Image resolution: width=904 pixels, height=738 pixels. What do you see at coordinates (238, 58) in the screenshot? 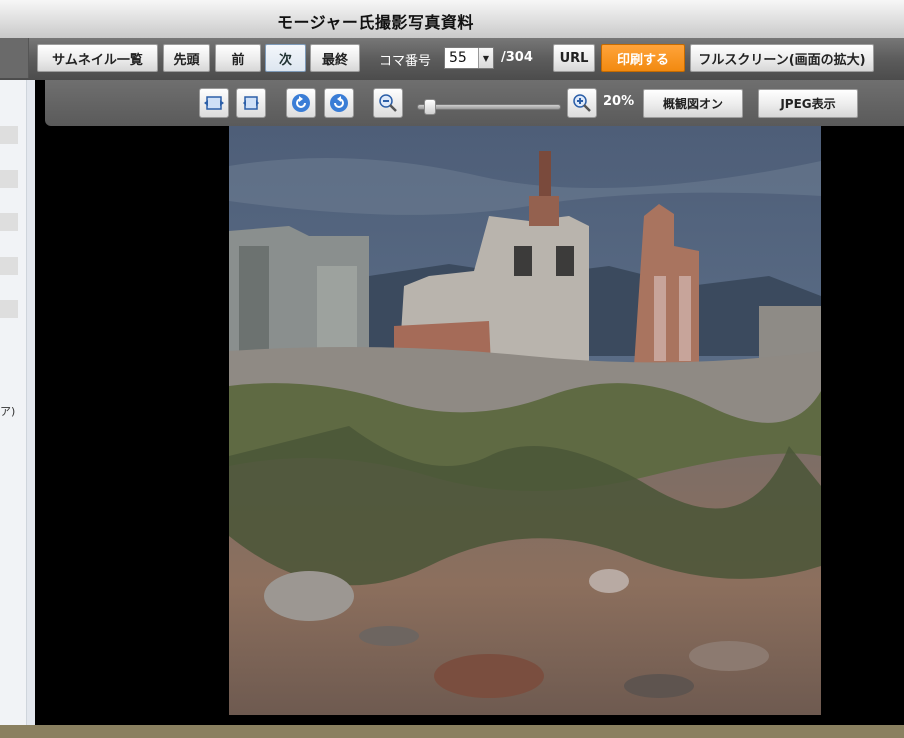
I see `prev-button: 前` at bounding box center [238, 58].